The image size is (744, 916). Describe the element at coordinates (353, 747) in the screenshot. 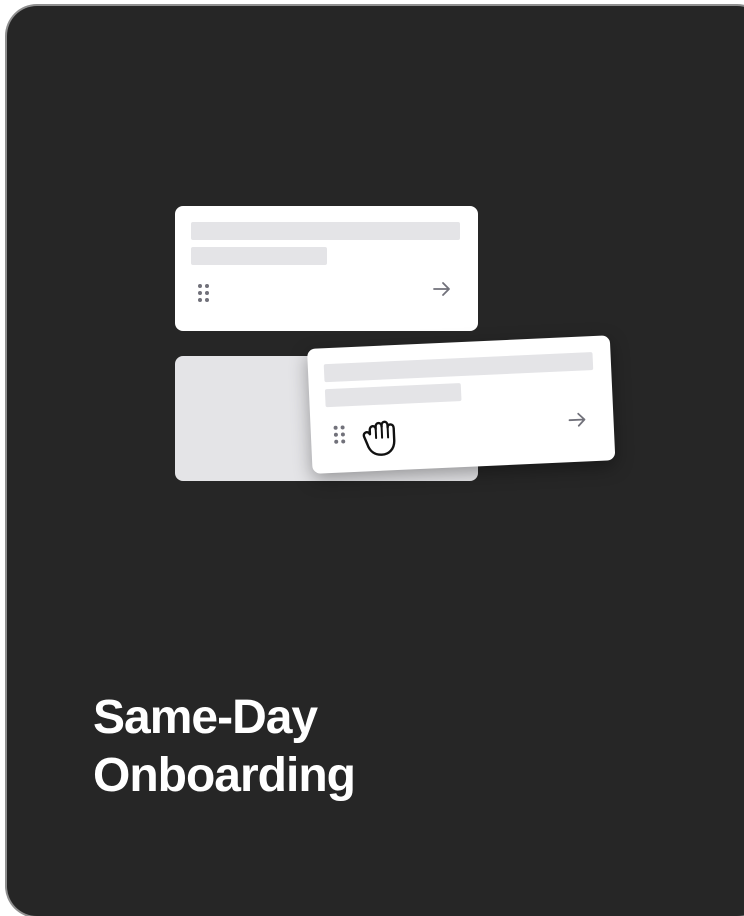

I see `card-title: Same-Day Onboarding` at that location.